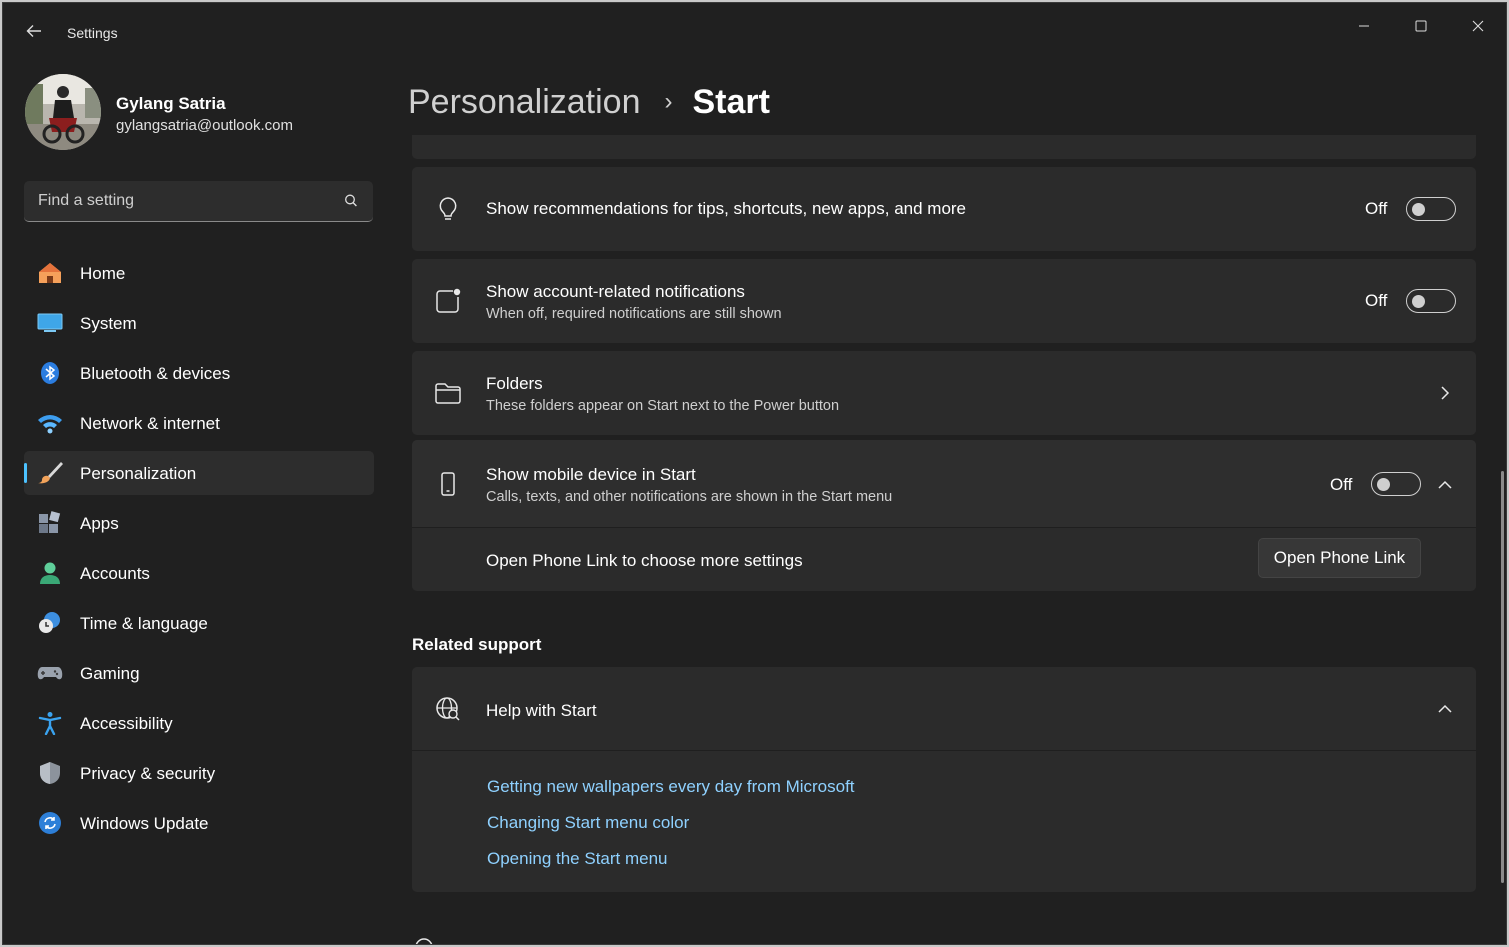 The width and height of the screenshot is (1509, 947). What do you see at coordinates (50, 573) in the screenshot?
I see `accounts-icon` at bounding box center [50, 573].